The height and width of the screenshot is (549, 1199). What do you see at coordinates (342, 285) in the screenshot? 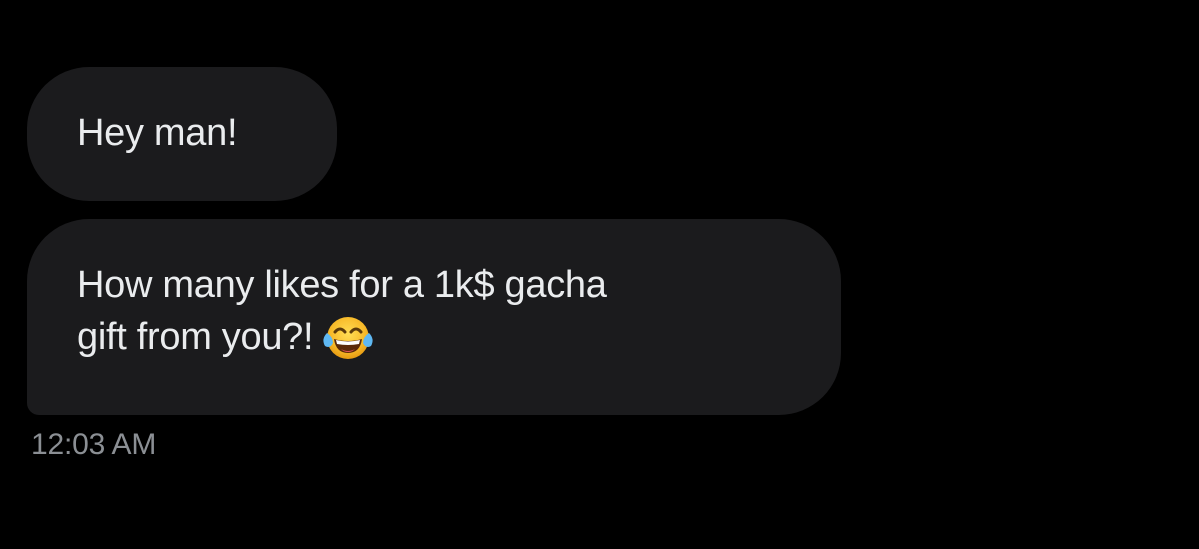
I see `message-text: How many likes for a 1k$ gacha` at bounding box center [342, 285].